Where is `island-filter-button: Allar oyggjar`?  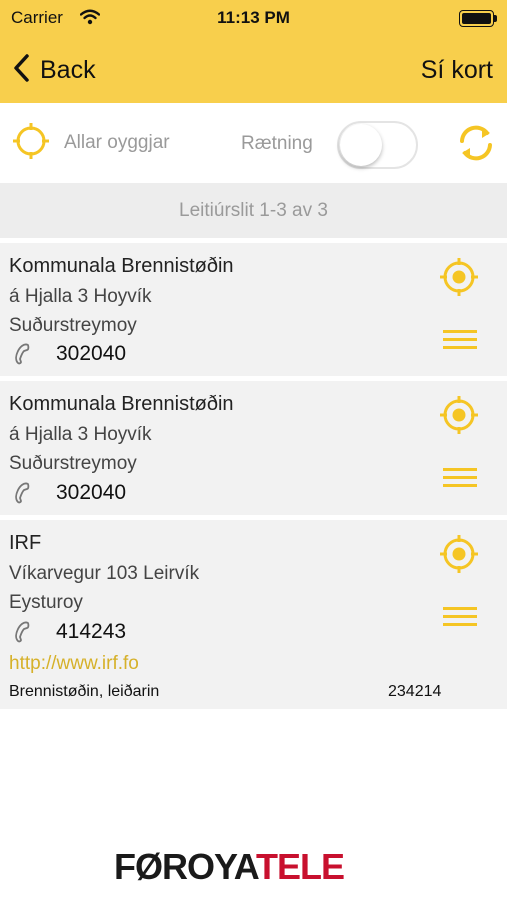 island-filter-button: Allar oyggjar is located at coordinates (91, 143).